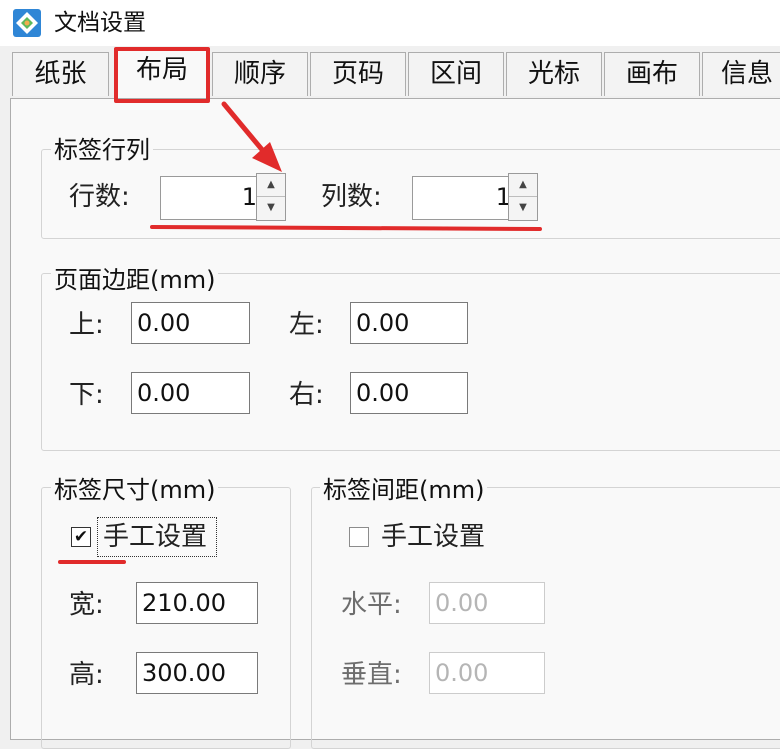 Image resolution: width=780 pixels, height=749 pixels. What do you see at coordinates (251, 136) in the screenshot?
I see `annotation-arrow-icon` at bounding box center [251, 136].